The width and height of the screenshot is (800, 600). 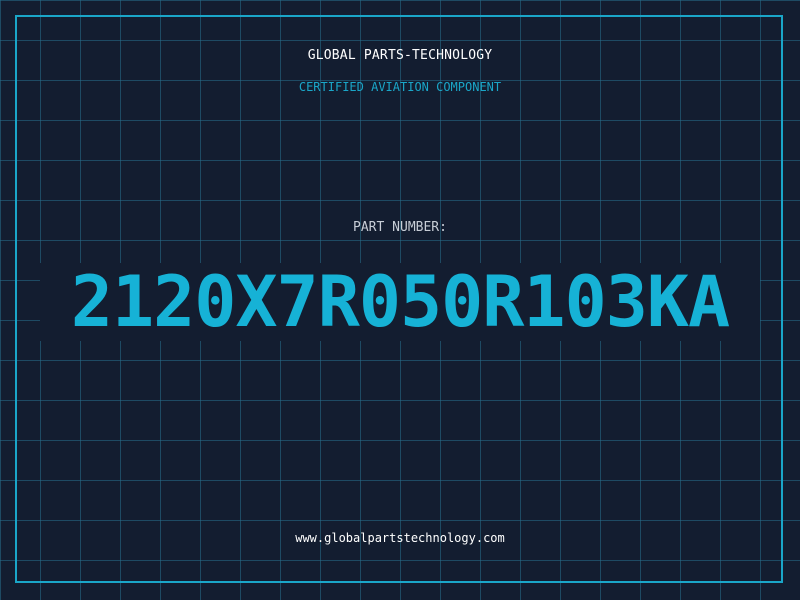 I want to click on part-number-label: PART NUMBER:, so click(x=400, y=227).